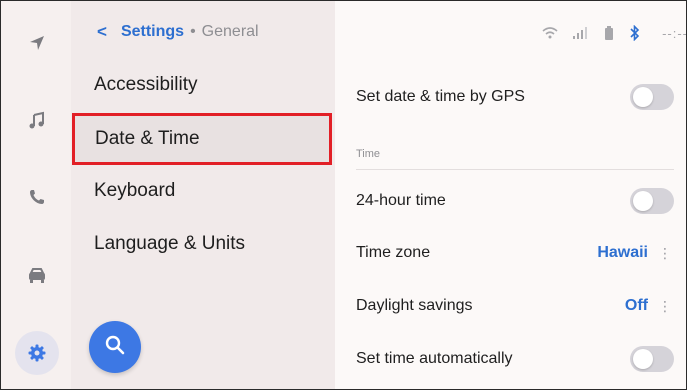 The width and height of the screenshot is (687, 390). Describe the element at coordinates (230, 31) in the screenshot. I see `breadcrumb-current: General` at that location.